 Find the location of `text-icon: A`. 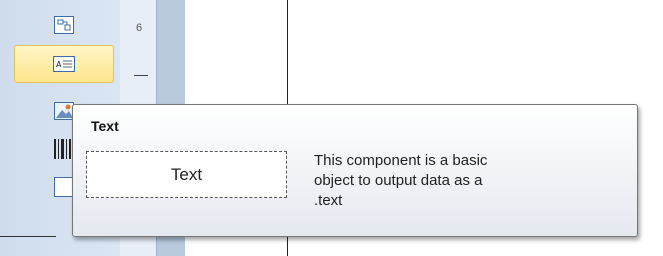

text-icon: A is located at coordinates (64, 64).